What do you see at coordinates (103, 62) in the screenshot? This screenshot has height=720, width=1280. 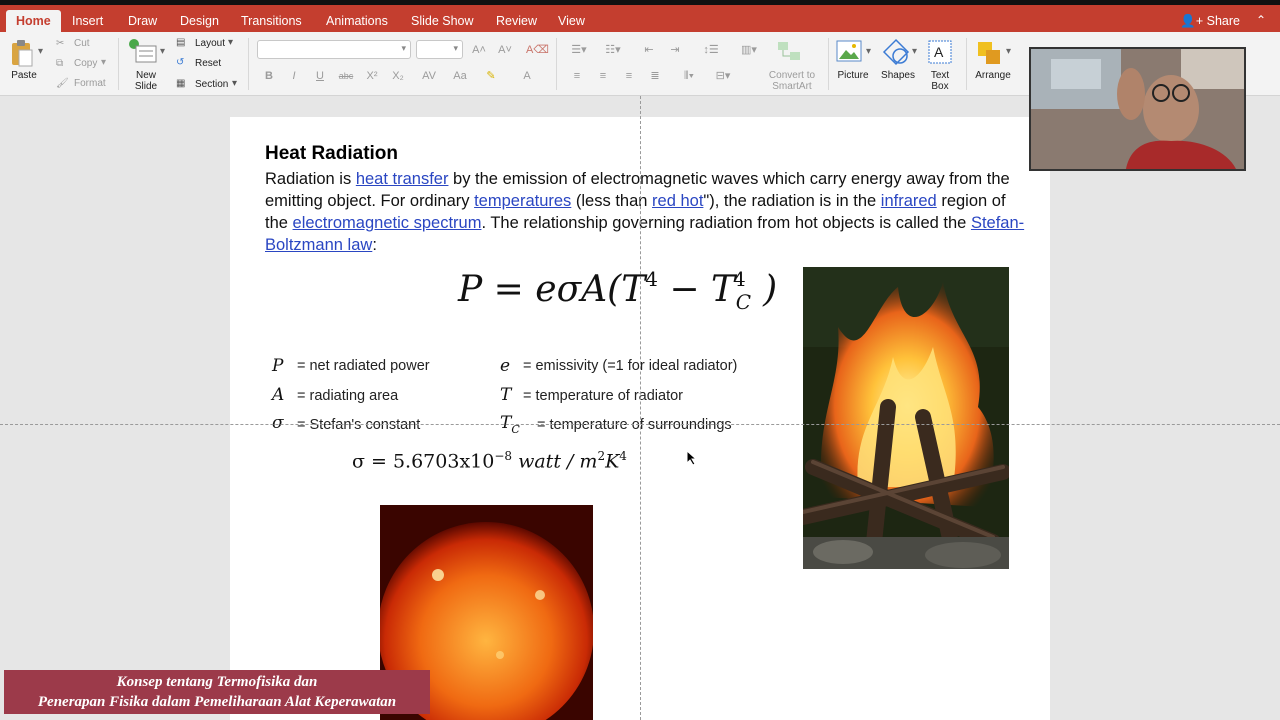 I see `copy-dropdown-icon: ▾` at bounding box center [103, 62].